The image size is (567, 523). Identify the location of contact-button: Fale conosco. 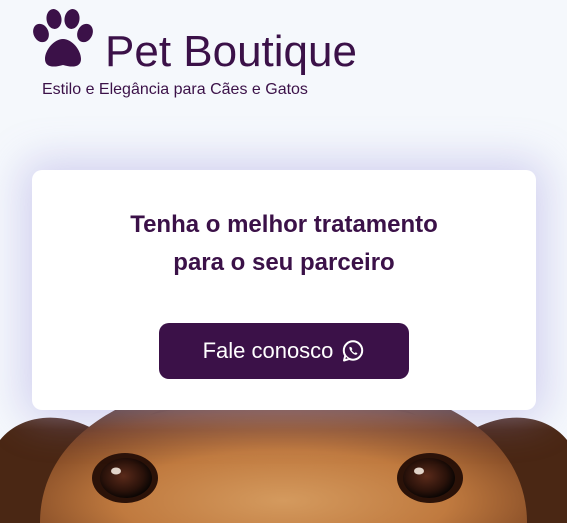
(284, 351).